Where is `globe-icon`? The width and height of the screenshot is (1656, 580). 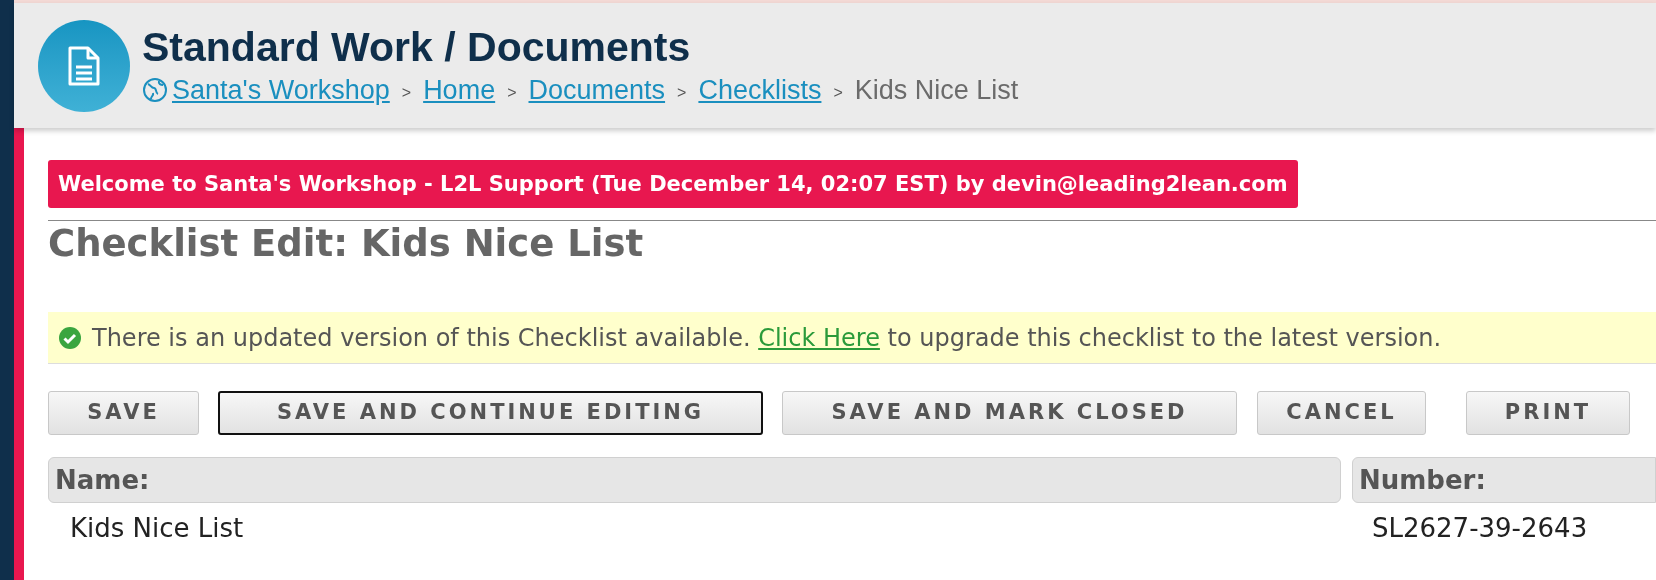
globe-icon is located at coordinates (155, 89).